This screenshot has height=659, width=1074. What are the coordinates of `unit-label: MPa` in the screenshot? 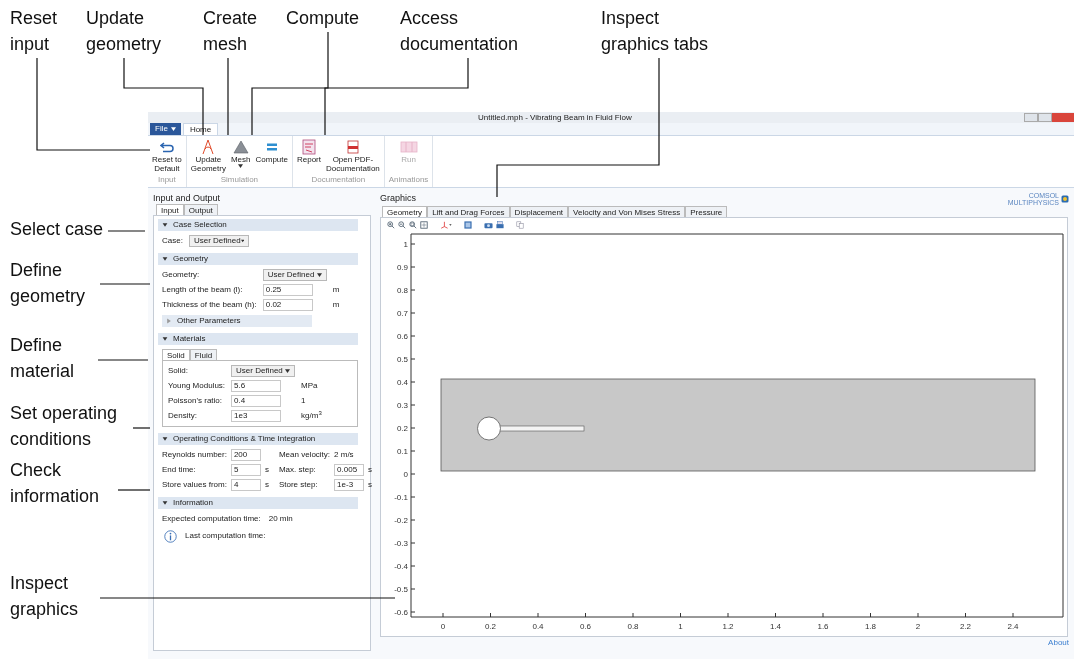 It's located at (310, 386).